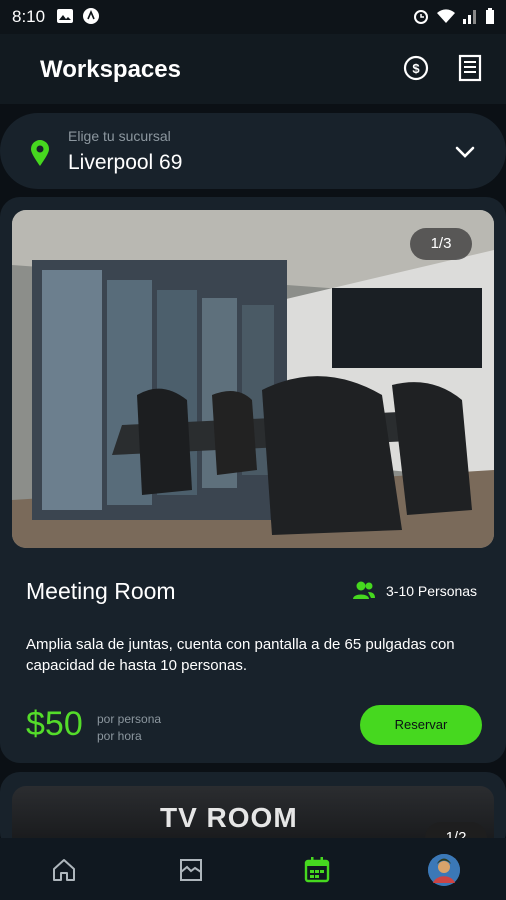  I want to click on coin-icon: $, so click(416, 68).